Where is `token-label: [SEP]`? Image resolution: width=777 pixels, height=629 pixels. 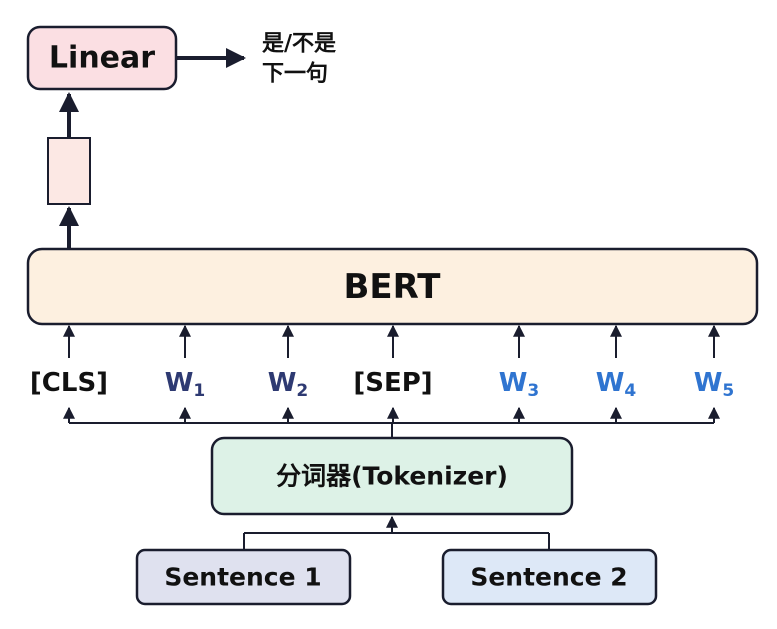
token-label: [SEP] is located at coordinates (392, 383).